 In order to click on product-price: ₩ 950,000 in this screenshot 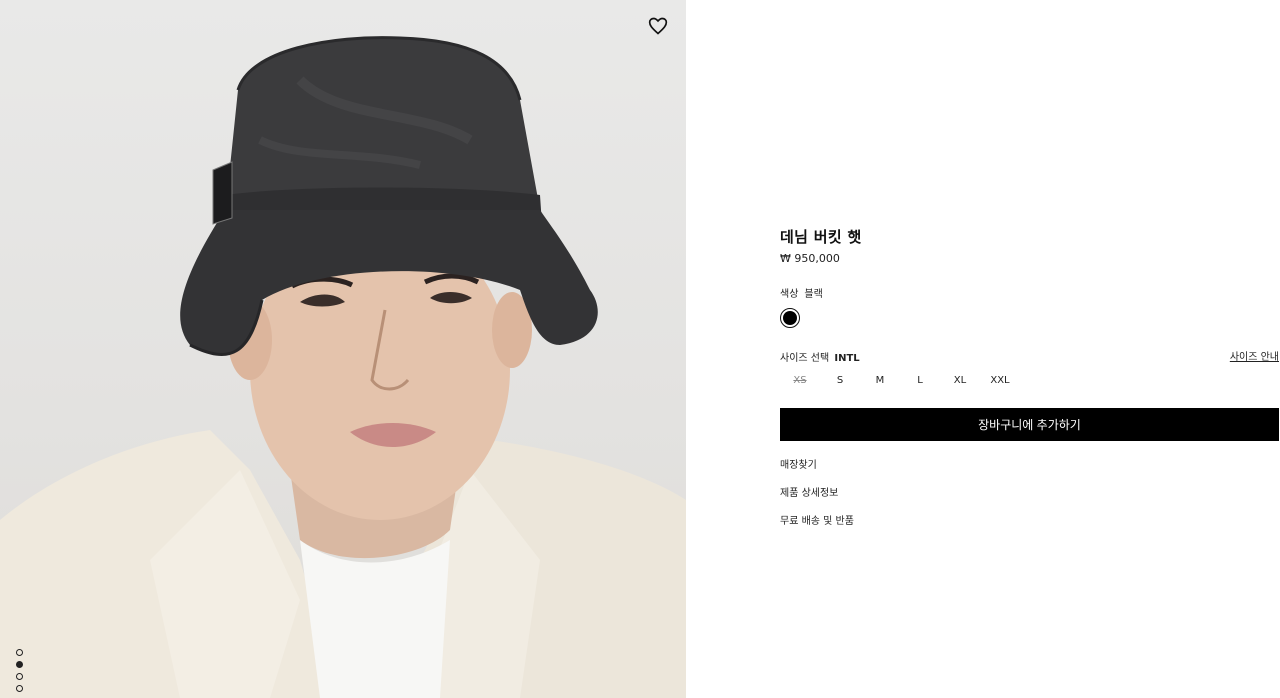, I will do `click(810, 258)`.